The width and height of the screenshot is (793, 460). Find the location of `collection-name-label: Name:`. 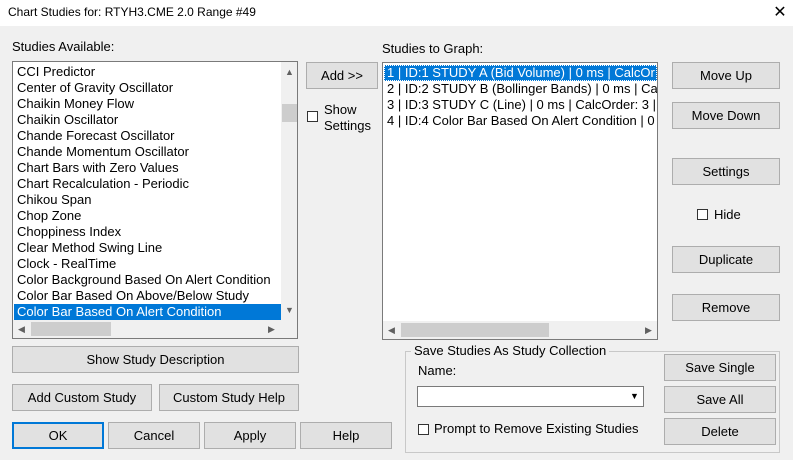

collection-name-label: Name: is located at coordinates (437, 370).